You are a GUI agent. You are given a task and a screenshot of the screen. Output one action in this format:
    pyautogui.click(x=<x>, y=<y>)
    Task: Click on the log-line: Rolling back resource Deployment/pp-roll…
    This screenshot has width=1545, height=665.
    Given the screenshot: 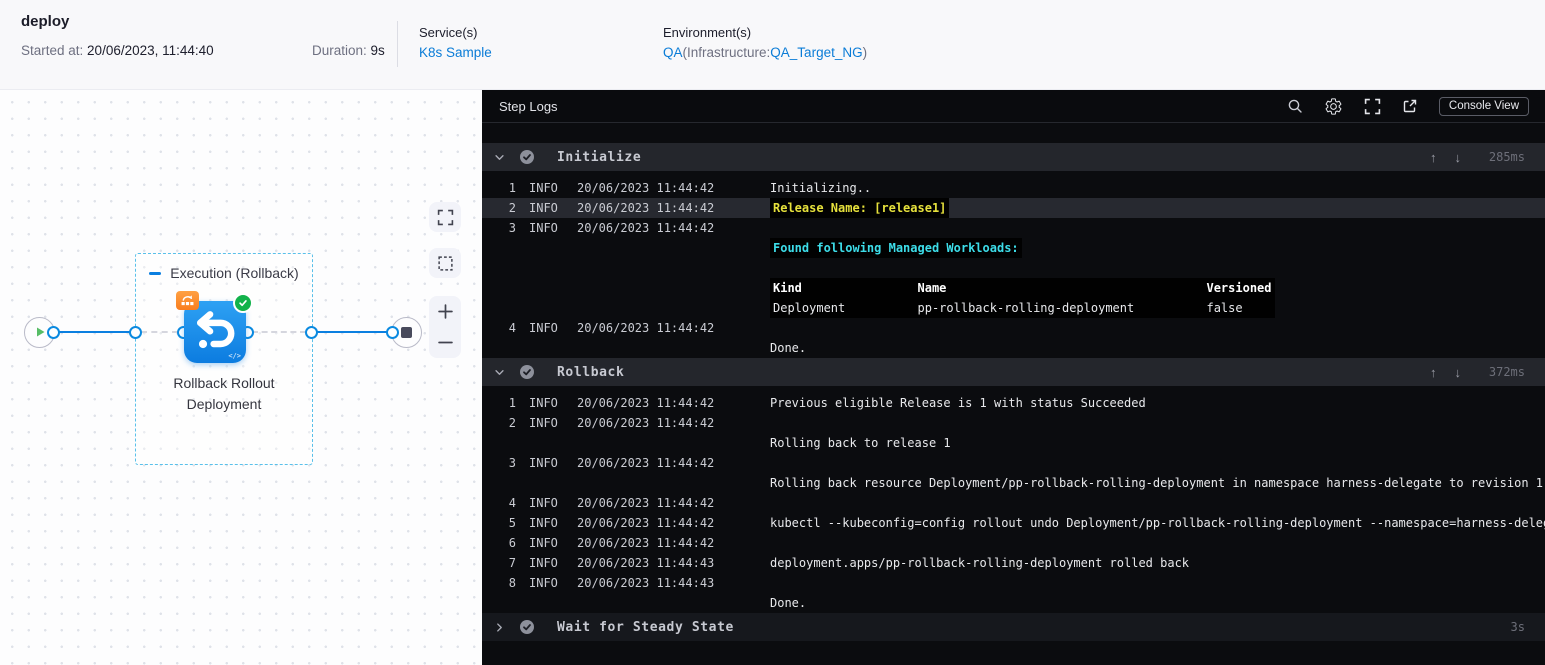 What is the action you would take?
    pyautogui.click(x=1013, y=483)
    